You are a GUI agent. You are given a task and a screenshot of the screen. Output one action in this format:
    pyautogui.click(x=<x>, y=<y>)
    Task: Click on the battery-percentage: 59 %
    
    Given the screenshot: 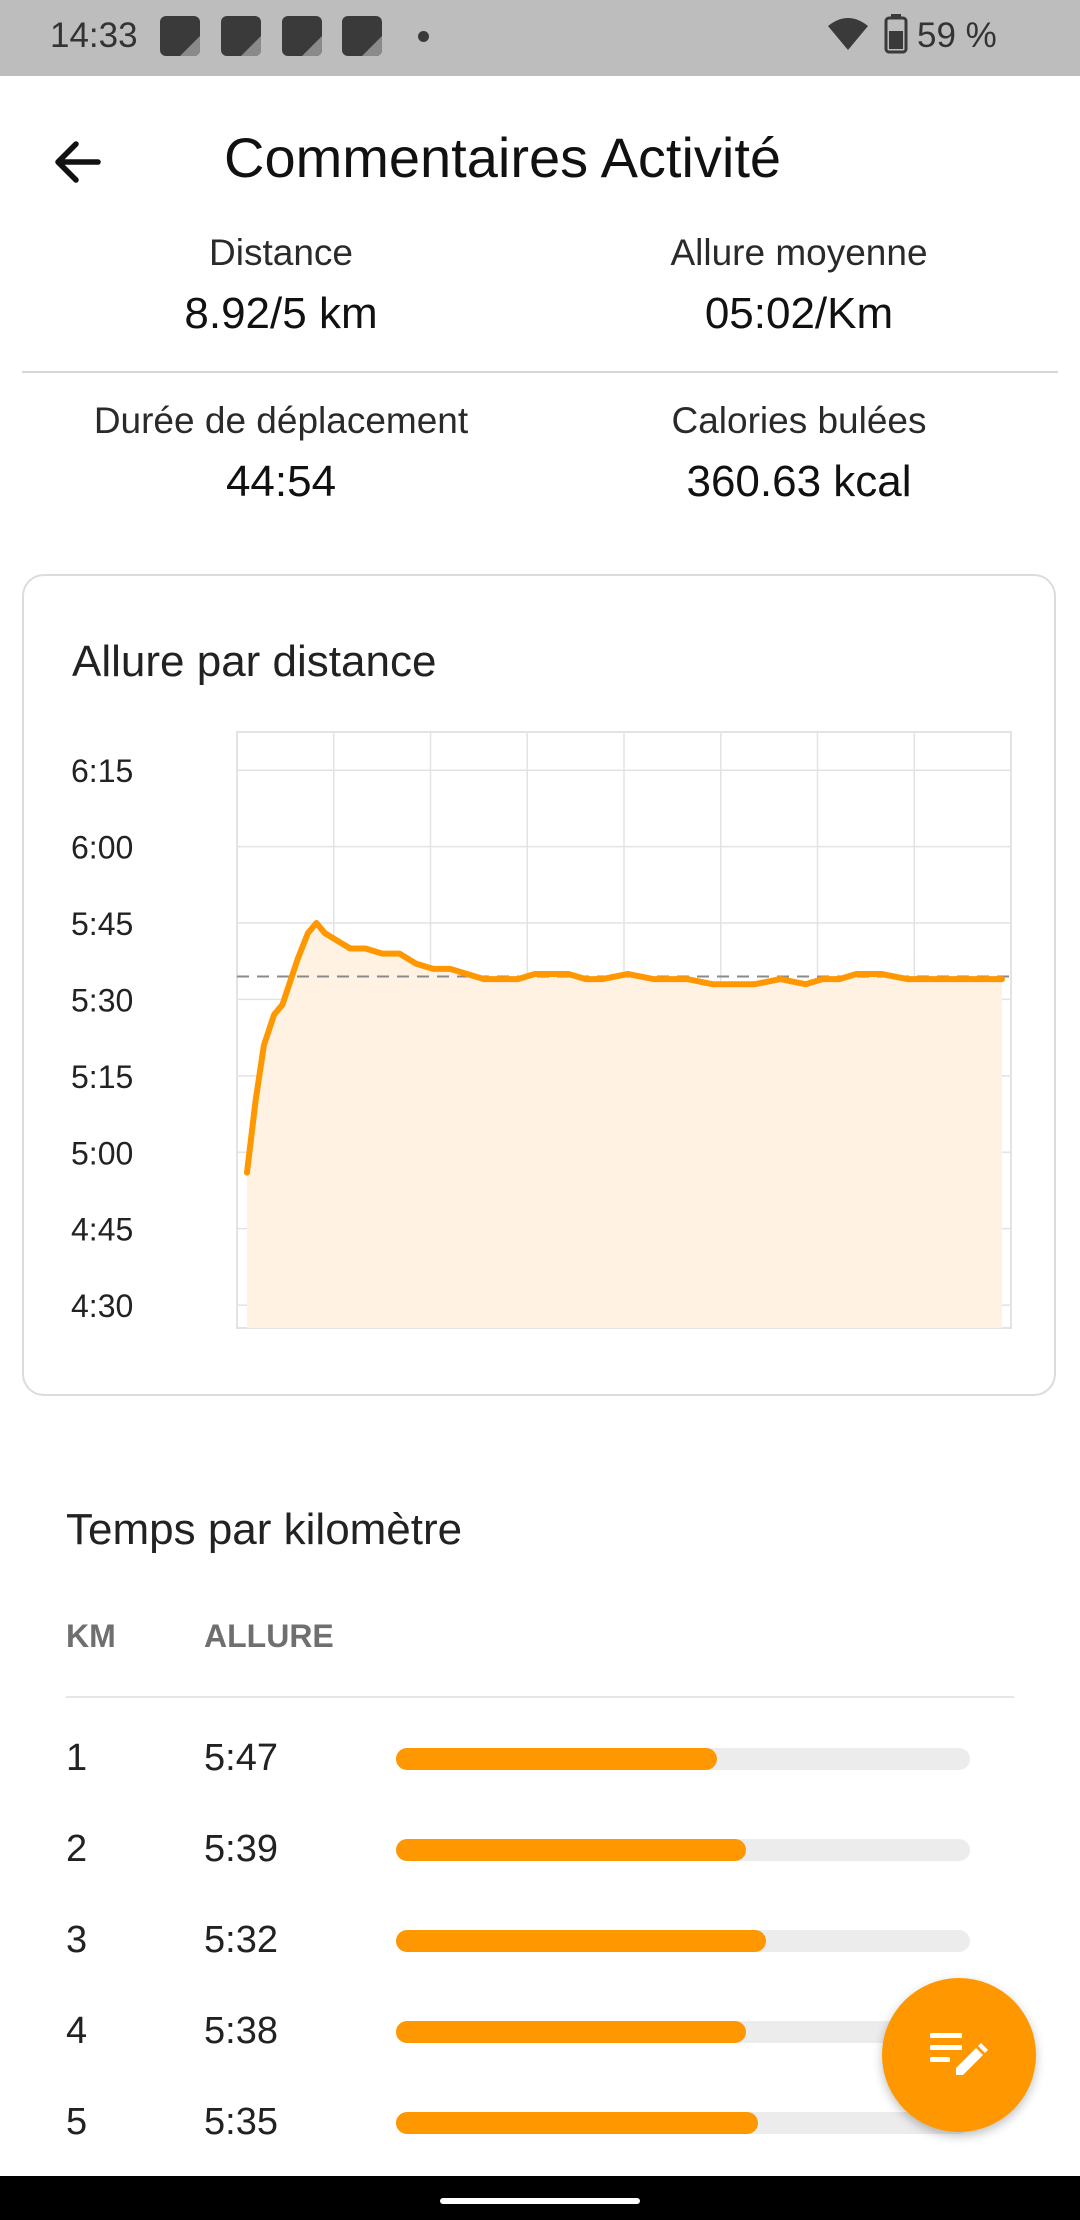 What is the action you would take?
    pyautogui.click(x=957, y=35)
    